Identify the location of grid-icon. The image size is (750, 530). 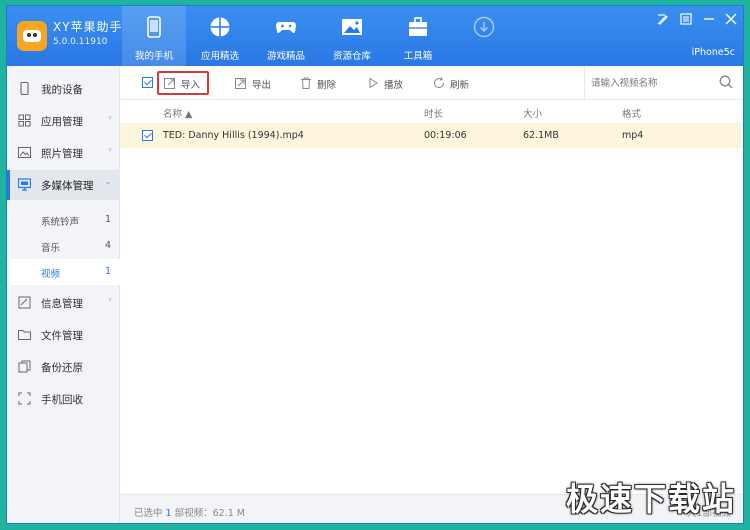
(24, 120).